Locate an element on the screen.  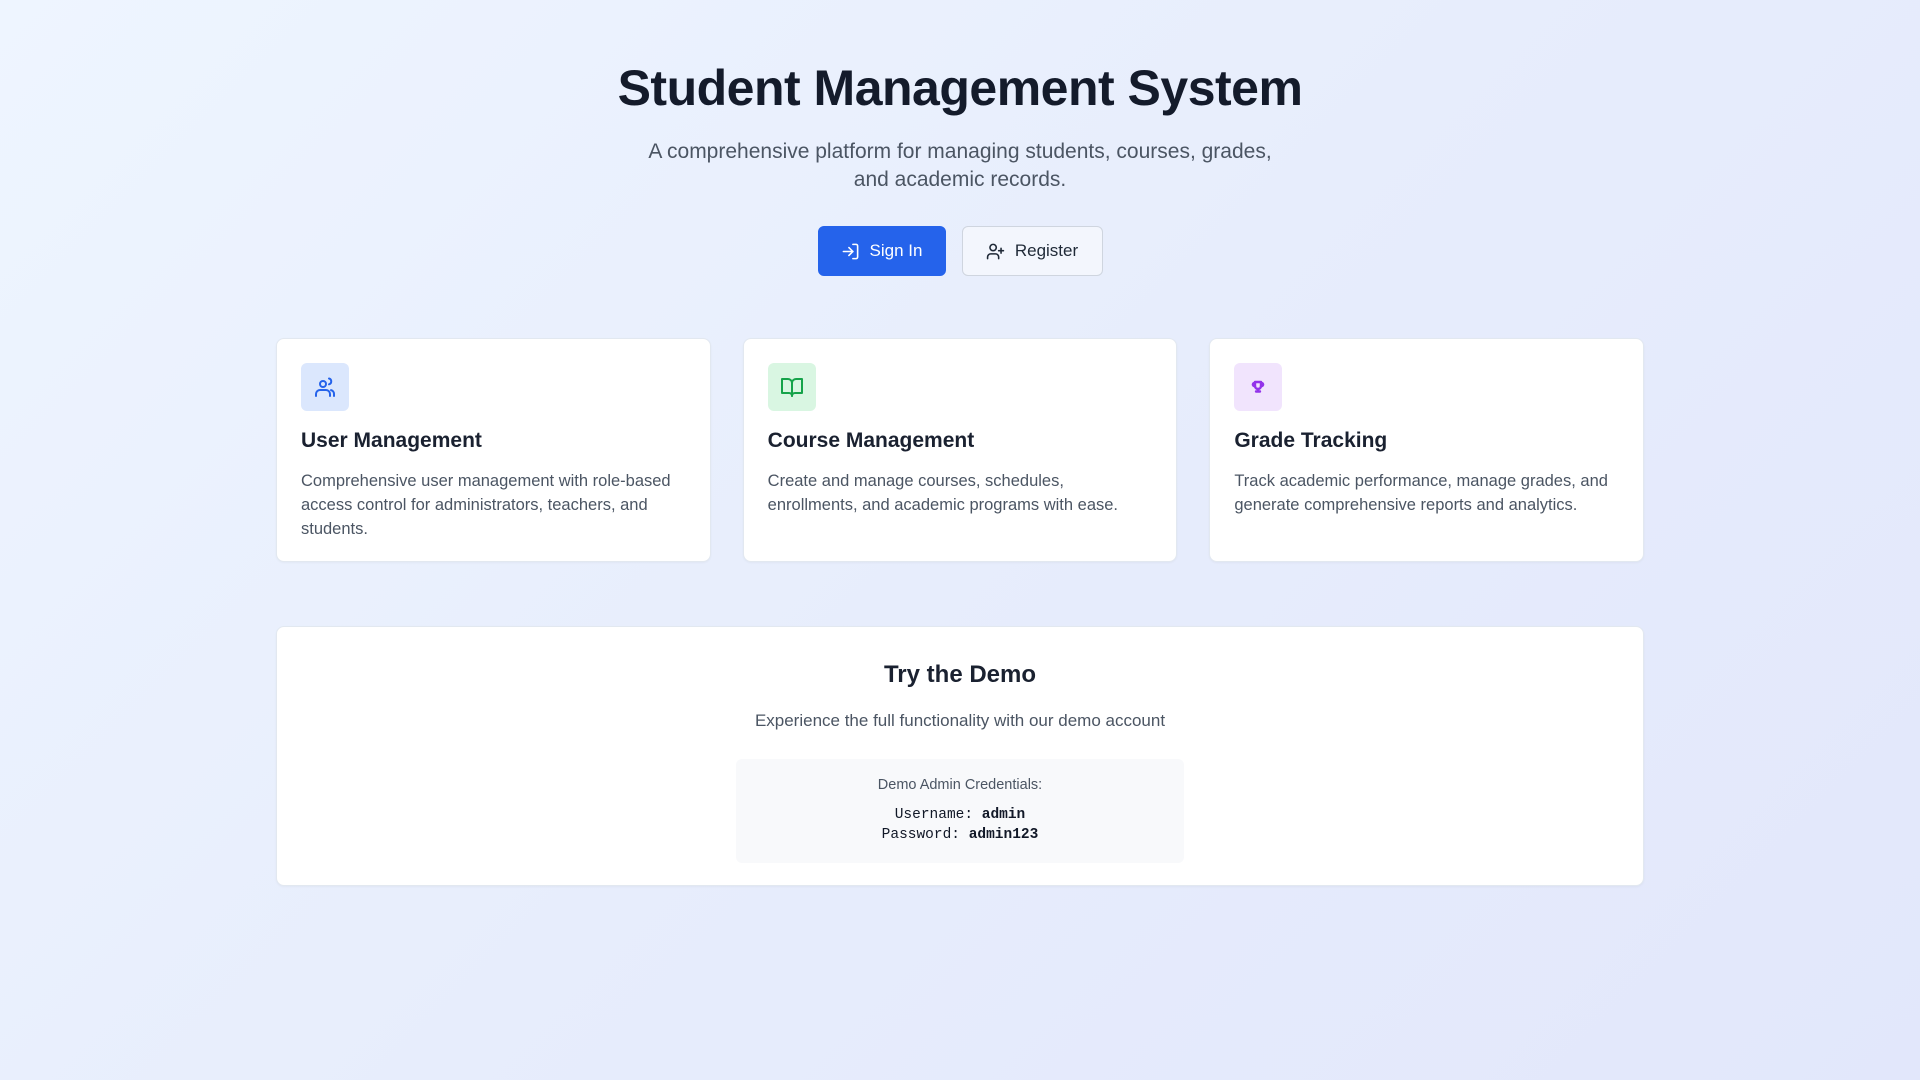
register-button: Register is located at coordinates (1032, 251).